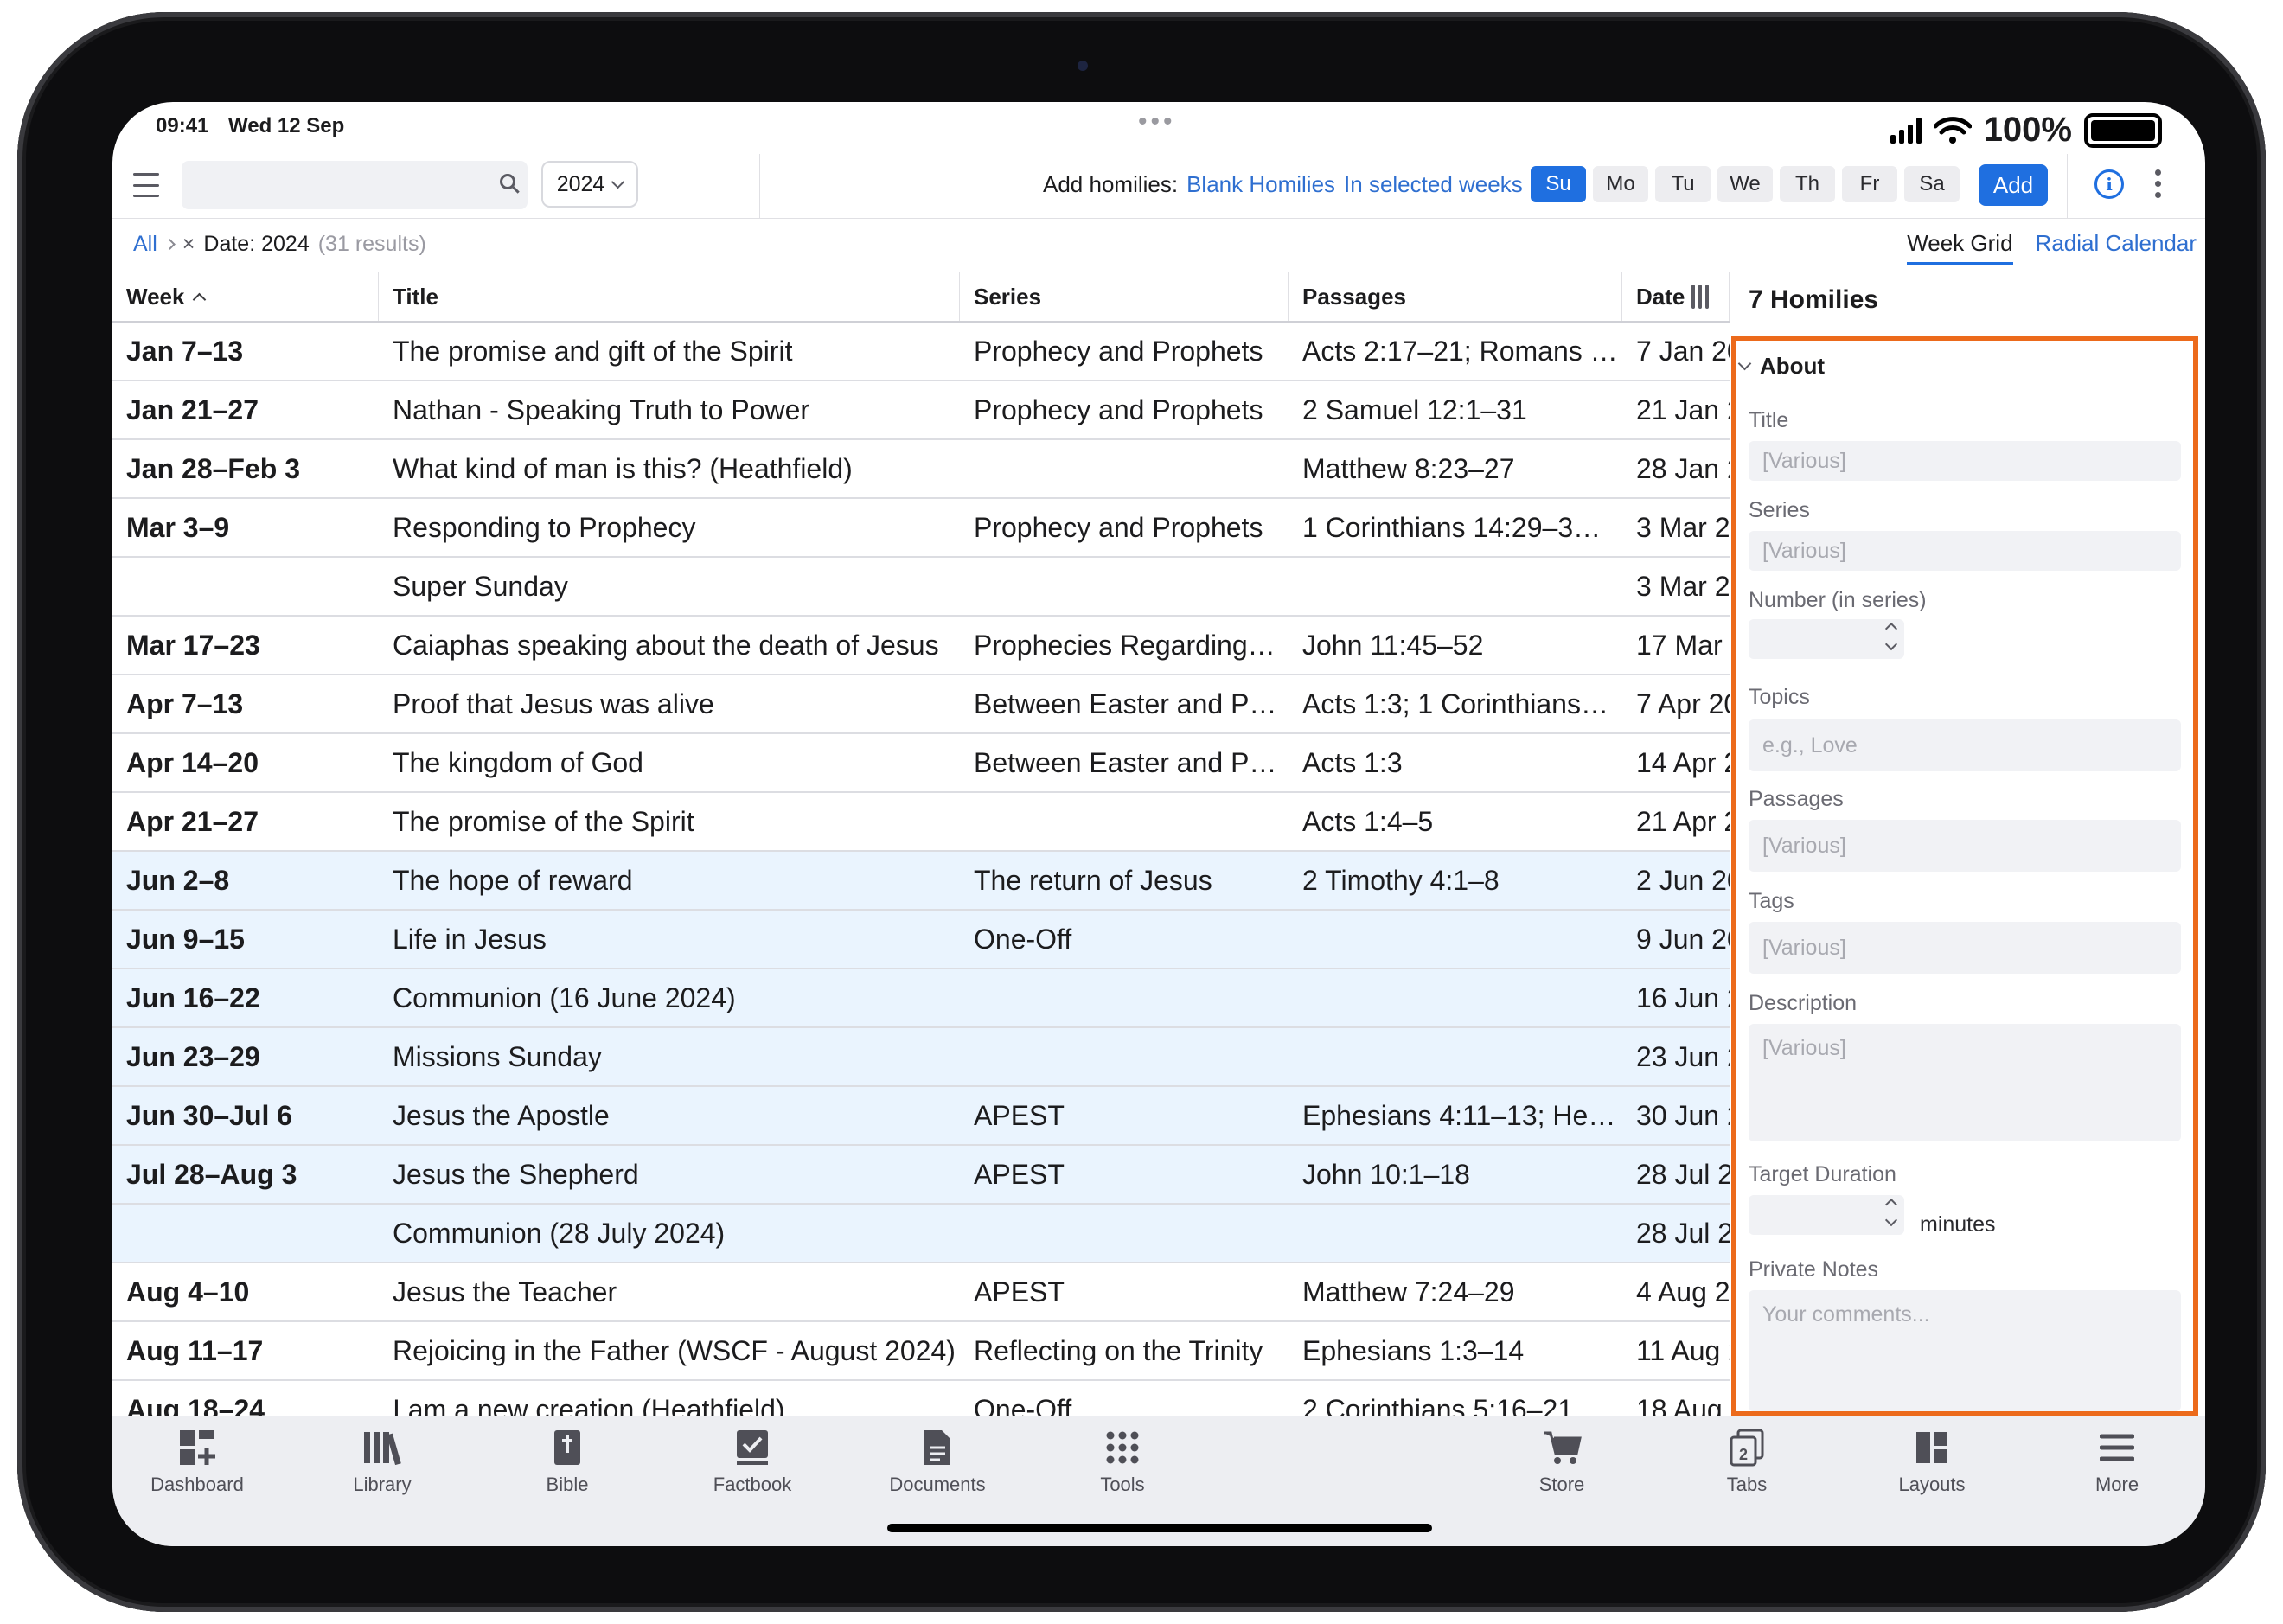 The width and height of the screenshot is (2283, 1624). I want to click on table-row: Super Sunday 3 Mar 20, so click(921, 587).